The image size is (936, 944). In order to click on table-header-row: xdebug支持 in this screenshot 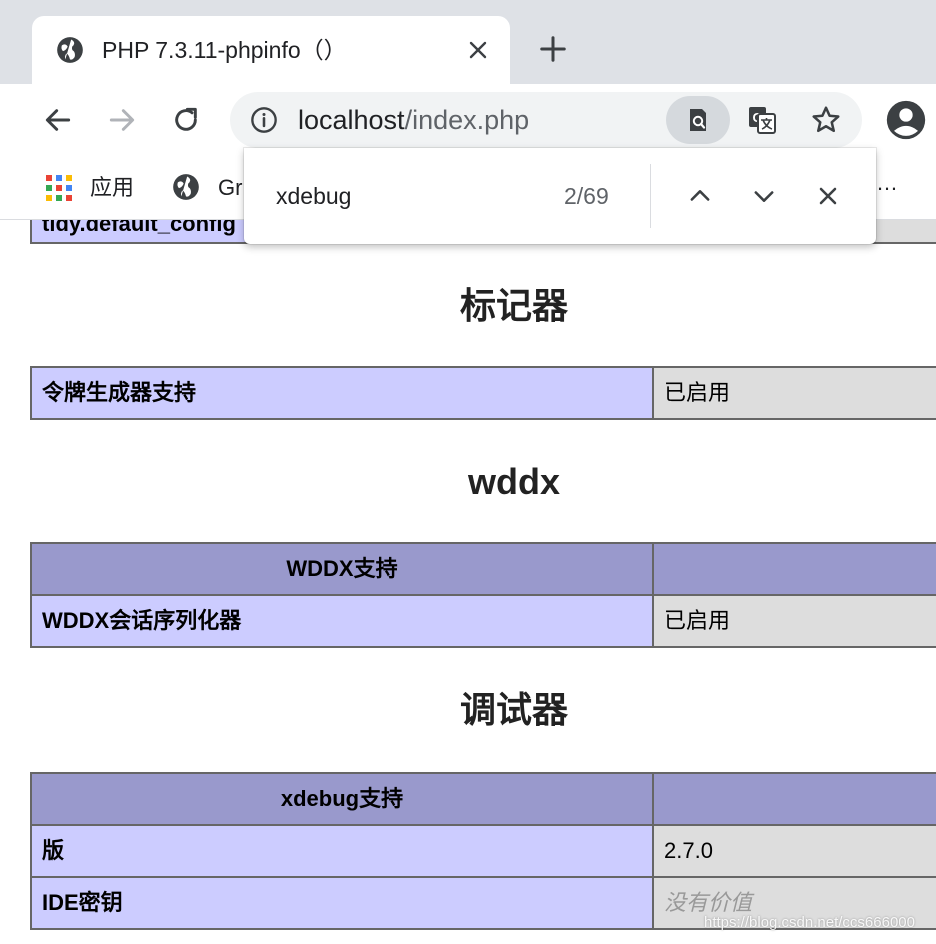, I will do `click(483, 799)`.